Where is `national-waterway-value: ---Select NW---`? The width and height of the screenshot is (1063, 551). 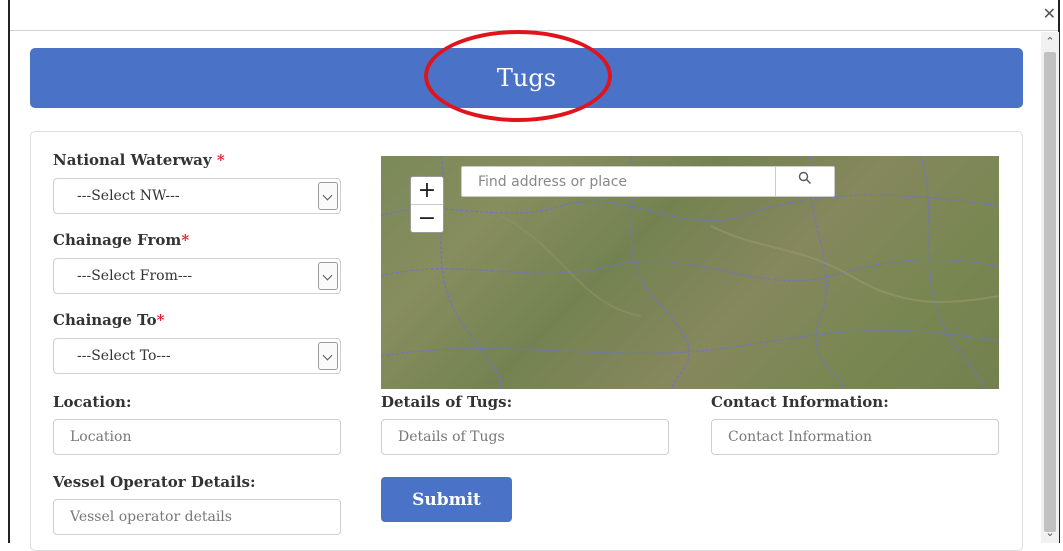
national-waterway-value: ---Select NW--- is located at coordinates (128, 196).